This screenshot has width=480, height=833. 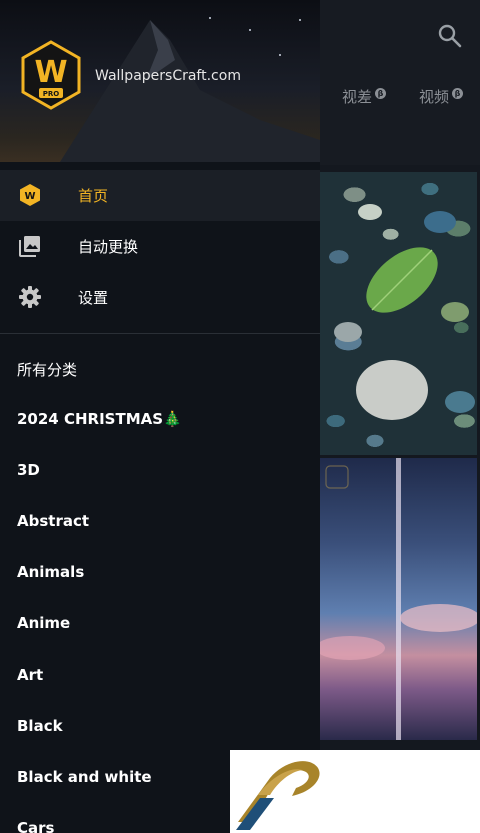 What do you see at coordinates (160, 195) in the screenshot?
I see `menu-item-home: W 首页` at bounding box center [160, 195].